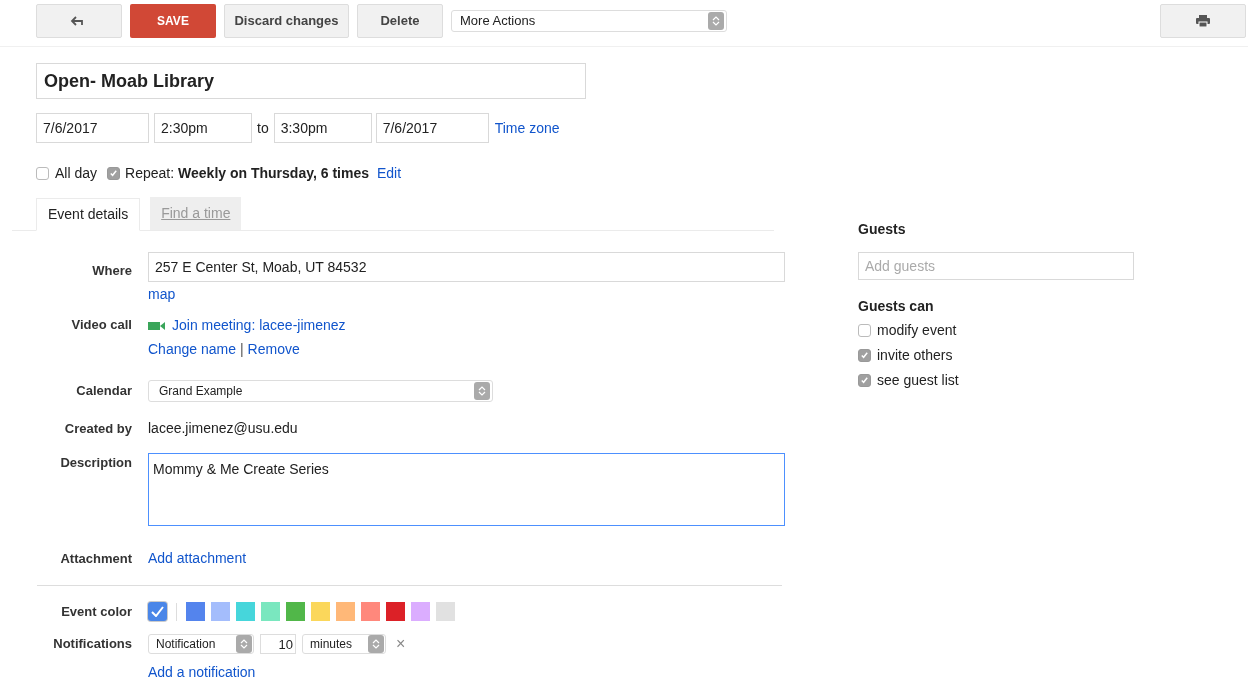 This screenshot has width=1248, height=694. Describe the element at coordinates (96, 612) in the screenshot. I see `field-label: Event color` at that location.